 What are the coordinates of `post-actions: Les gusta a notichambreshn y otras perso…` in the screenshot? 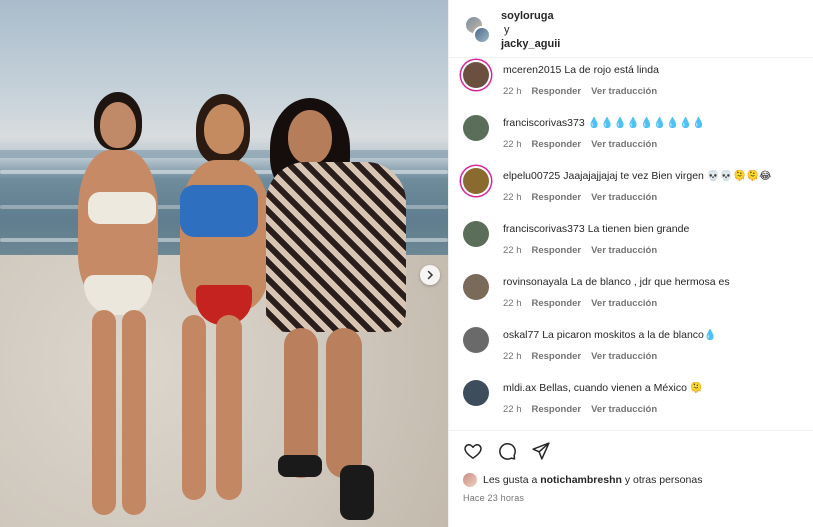 It's located at (631, 478).